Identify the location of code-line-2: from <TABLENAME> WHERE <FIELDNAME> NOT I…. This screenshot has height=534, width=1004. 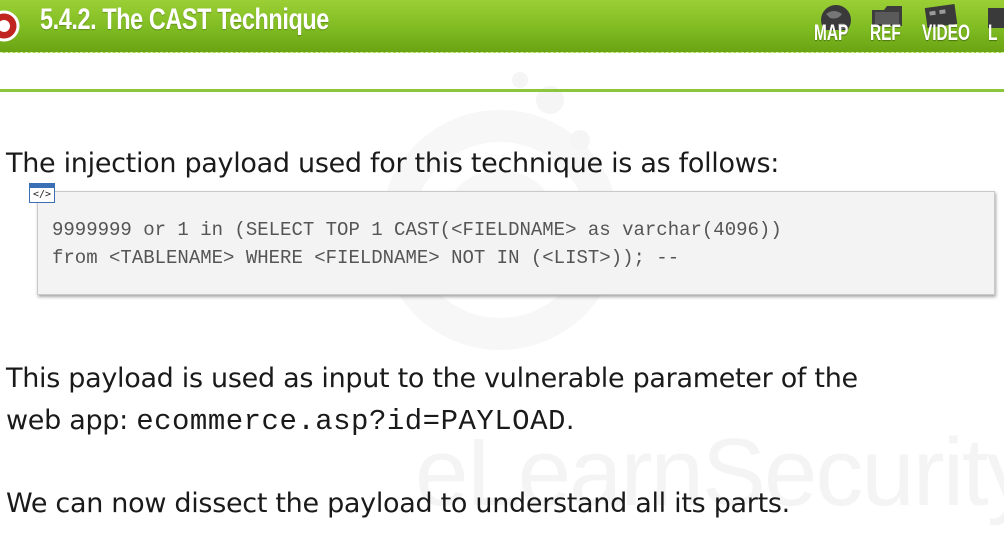
(366, 258).